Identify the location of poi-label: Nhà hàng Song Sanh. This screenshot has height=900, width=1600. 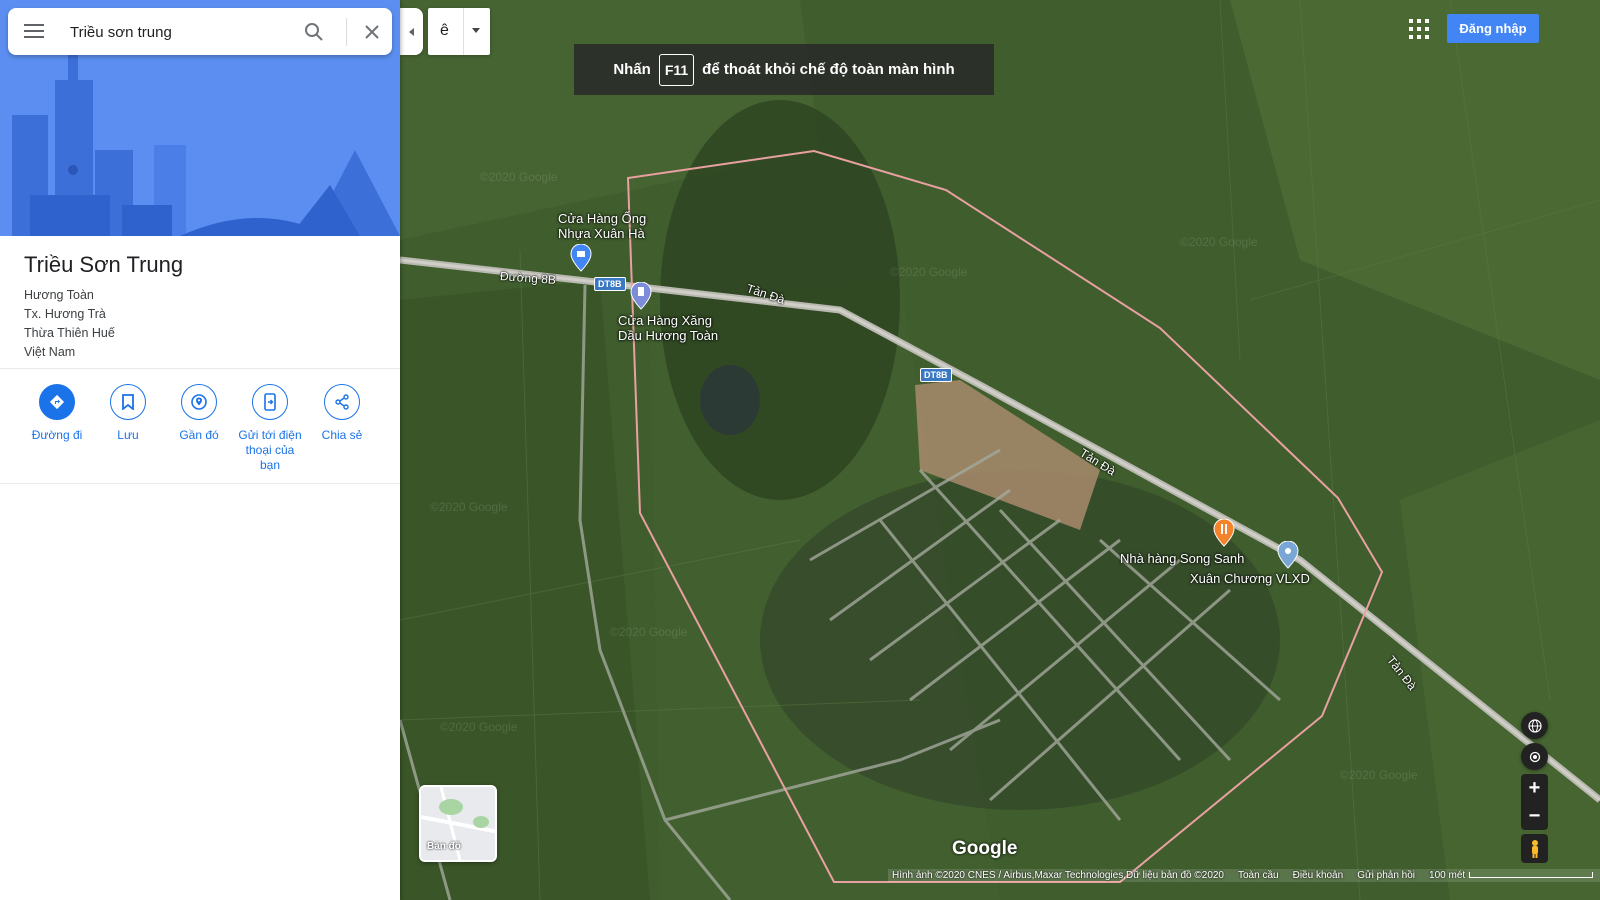
(1182, 558).